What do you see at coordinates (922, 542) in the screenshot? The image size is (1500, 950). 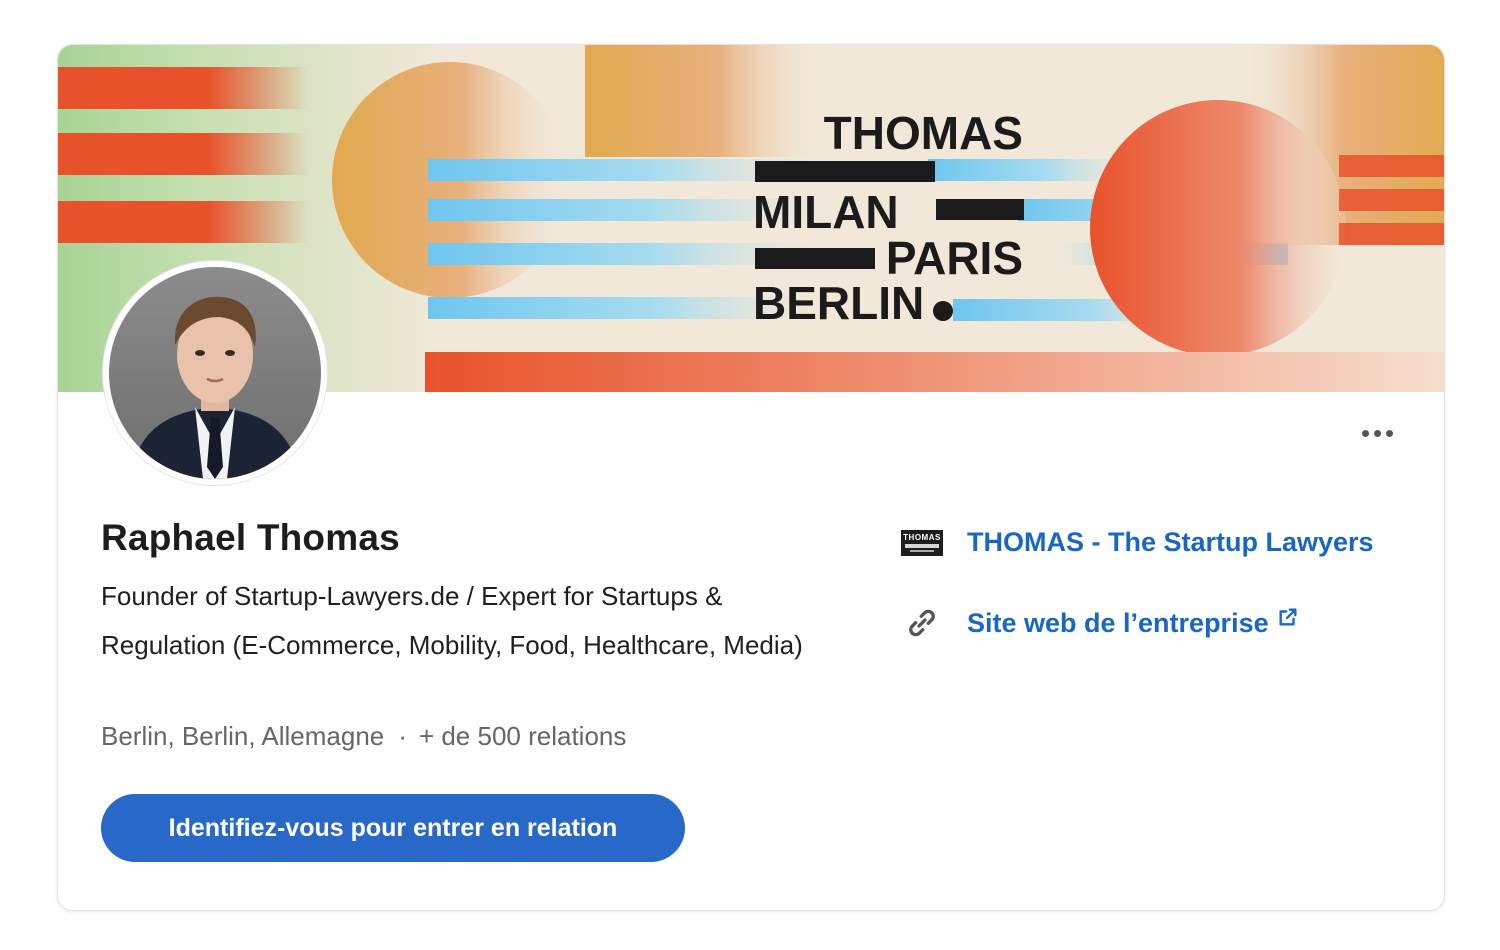 I see `company-logo-icon: THOMAS` at bounding box center [922, 542].